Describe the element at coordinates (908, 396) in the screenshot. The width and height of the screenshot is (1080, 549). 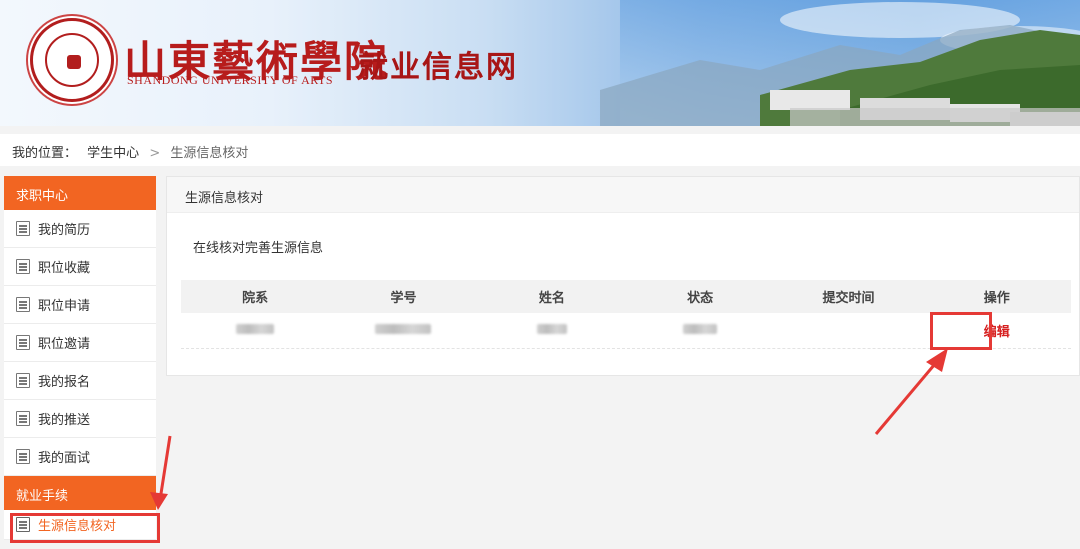
I see `arrow-to-edit` at that location.